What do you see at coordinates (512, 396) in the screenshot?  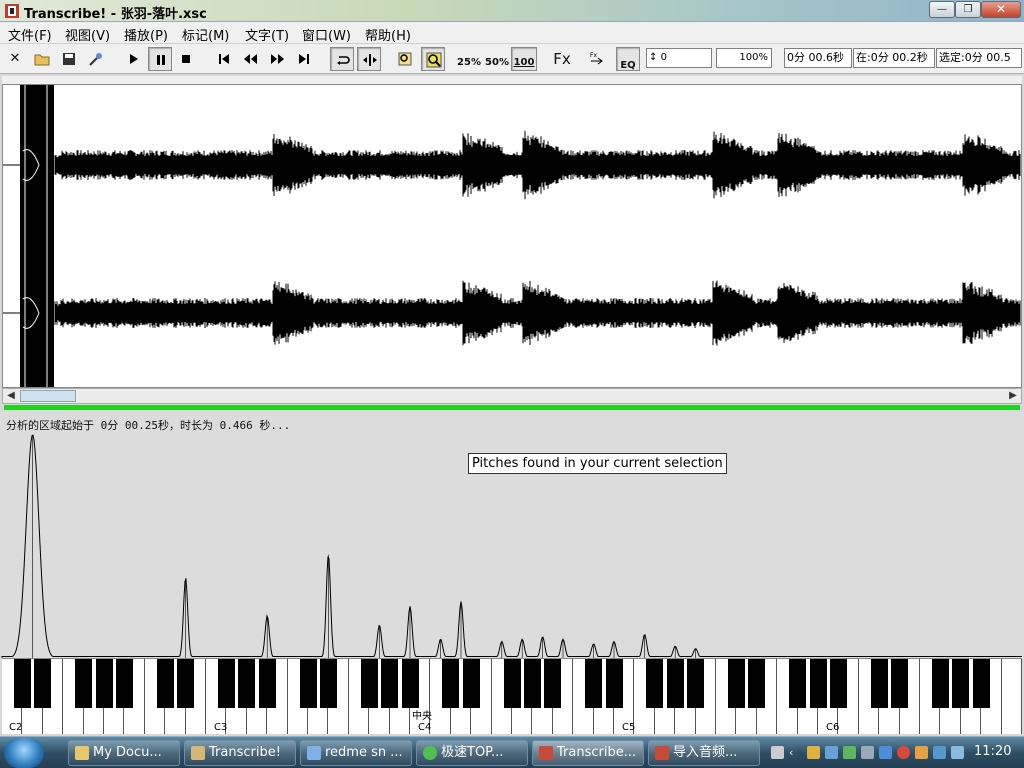 I see `horizontal-scrollbar: ◀ ▶` at bounding box center [512, 396].